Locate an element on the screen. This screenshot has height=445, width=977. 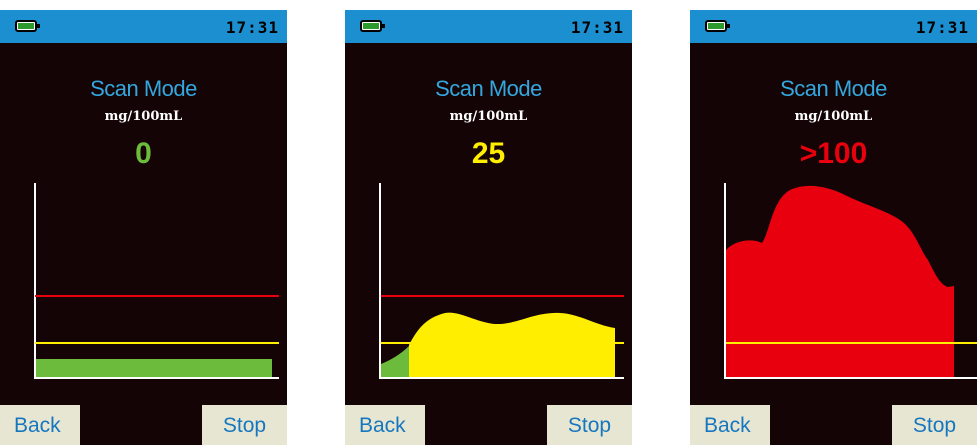
signal-area-yellow is located at coordinates (512, 344).